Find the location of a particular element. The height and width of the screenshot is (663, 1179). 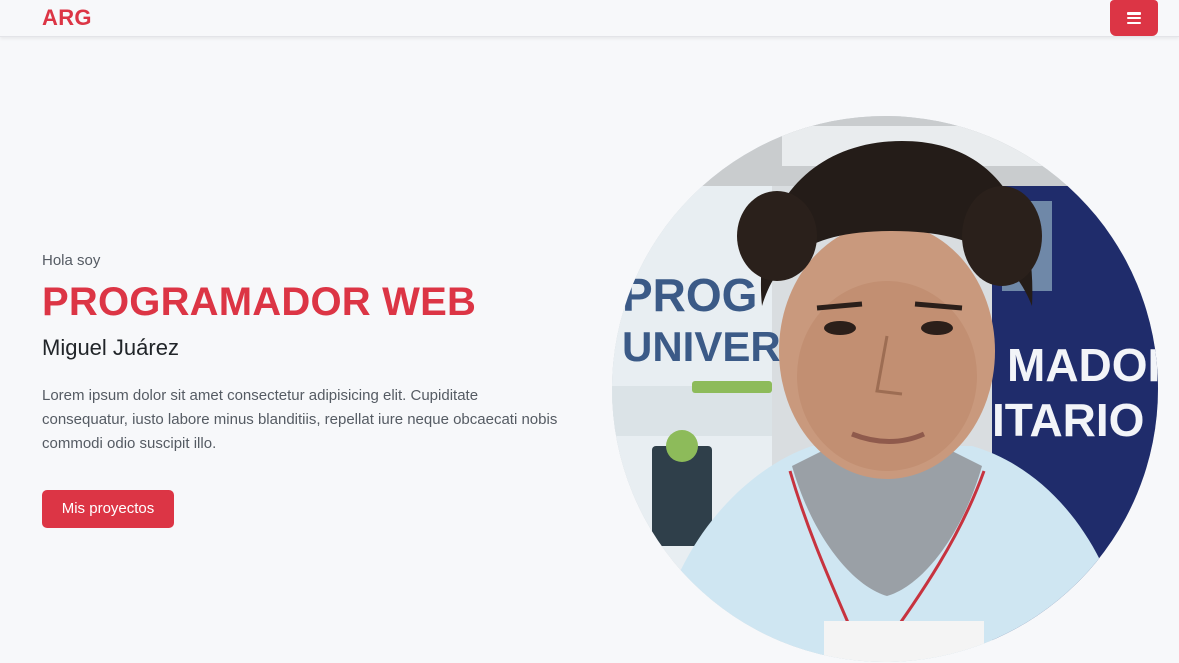

sign-text-left-2: UNIVER is located at coordinates (701, 346).